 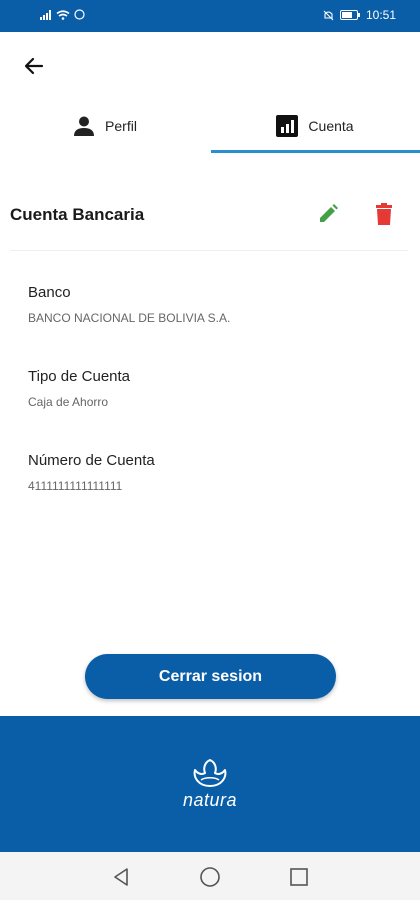 I want to click on edit-button, so click(x=328, y=214).